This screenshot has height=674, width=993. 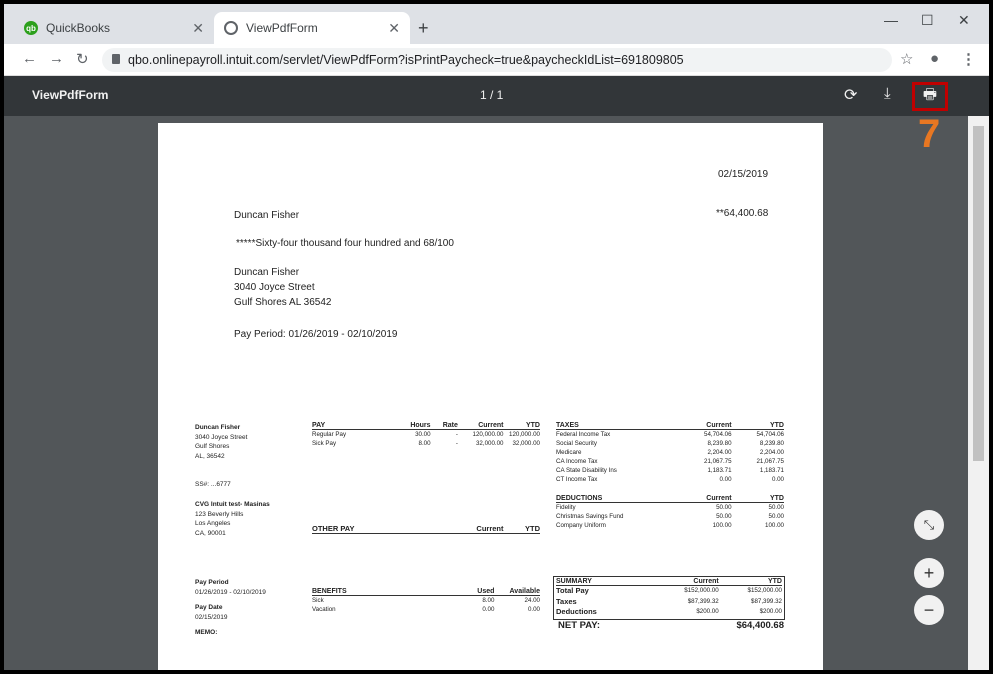 I want to click on employer-address-line: CA, 90001, so click(x=210, y=533).